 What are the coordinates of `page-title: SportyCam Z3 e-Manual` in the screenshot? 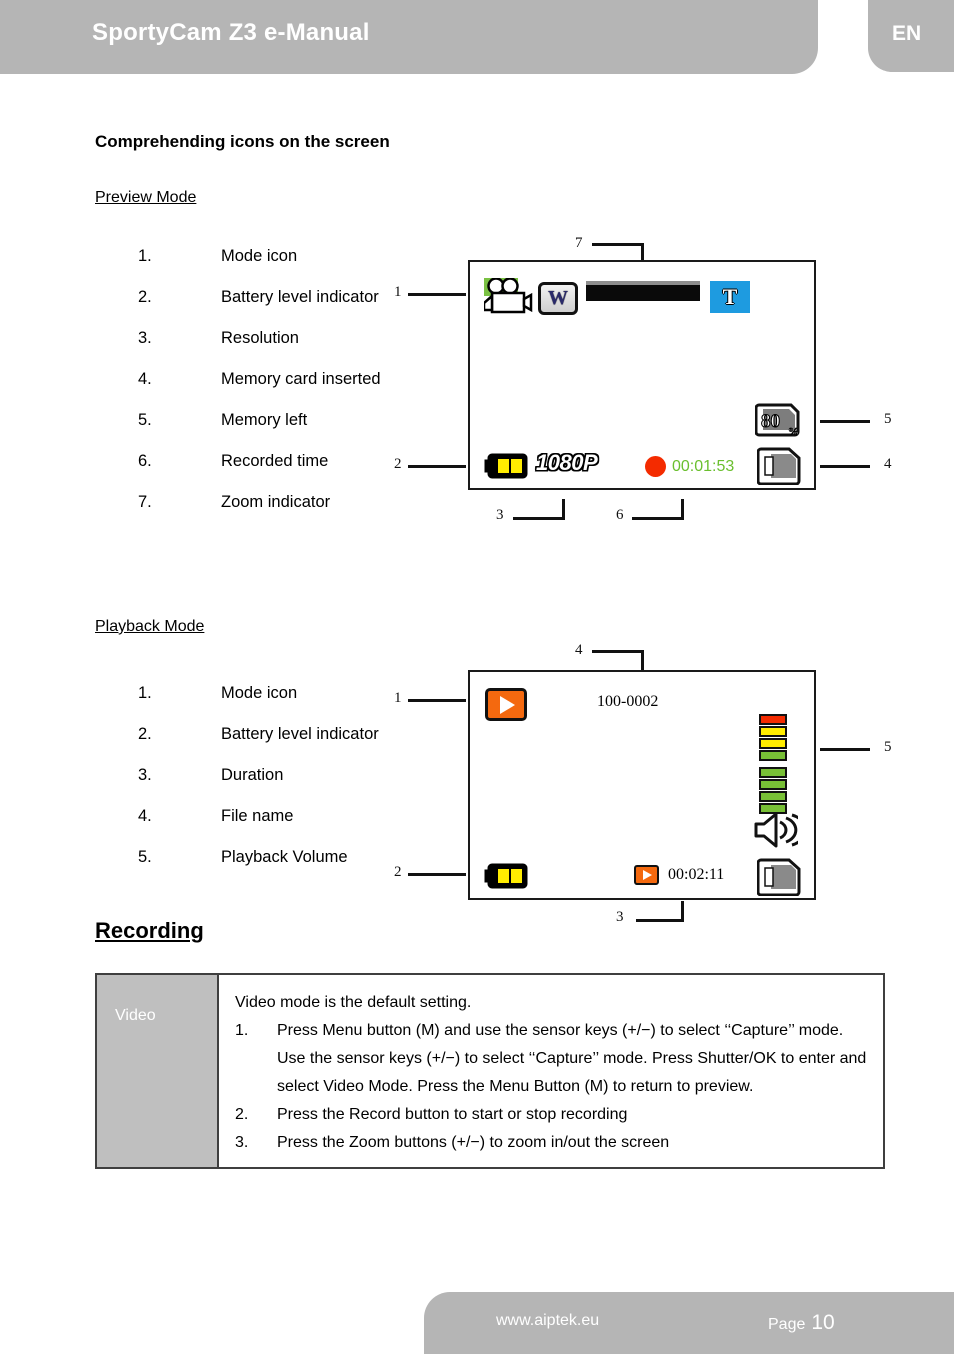 It's located at (231, 32).